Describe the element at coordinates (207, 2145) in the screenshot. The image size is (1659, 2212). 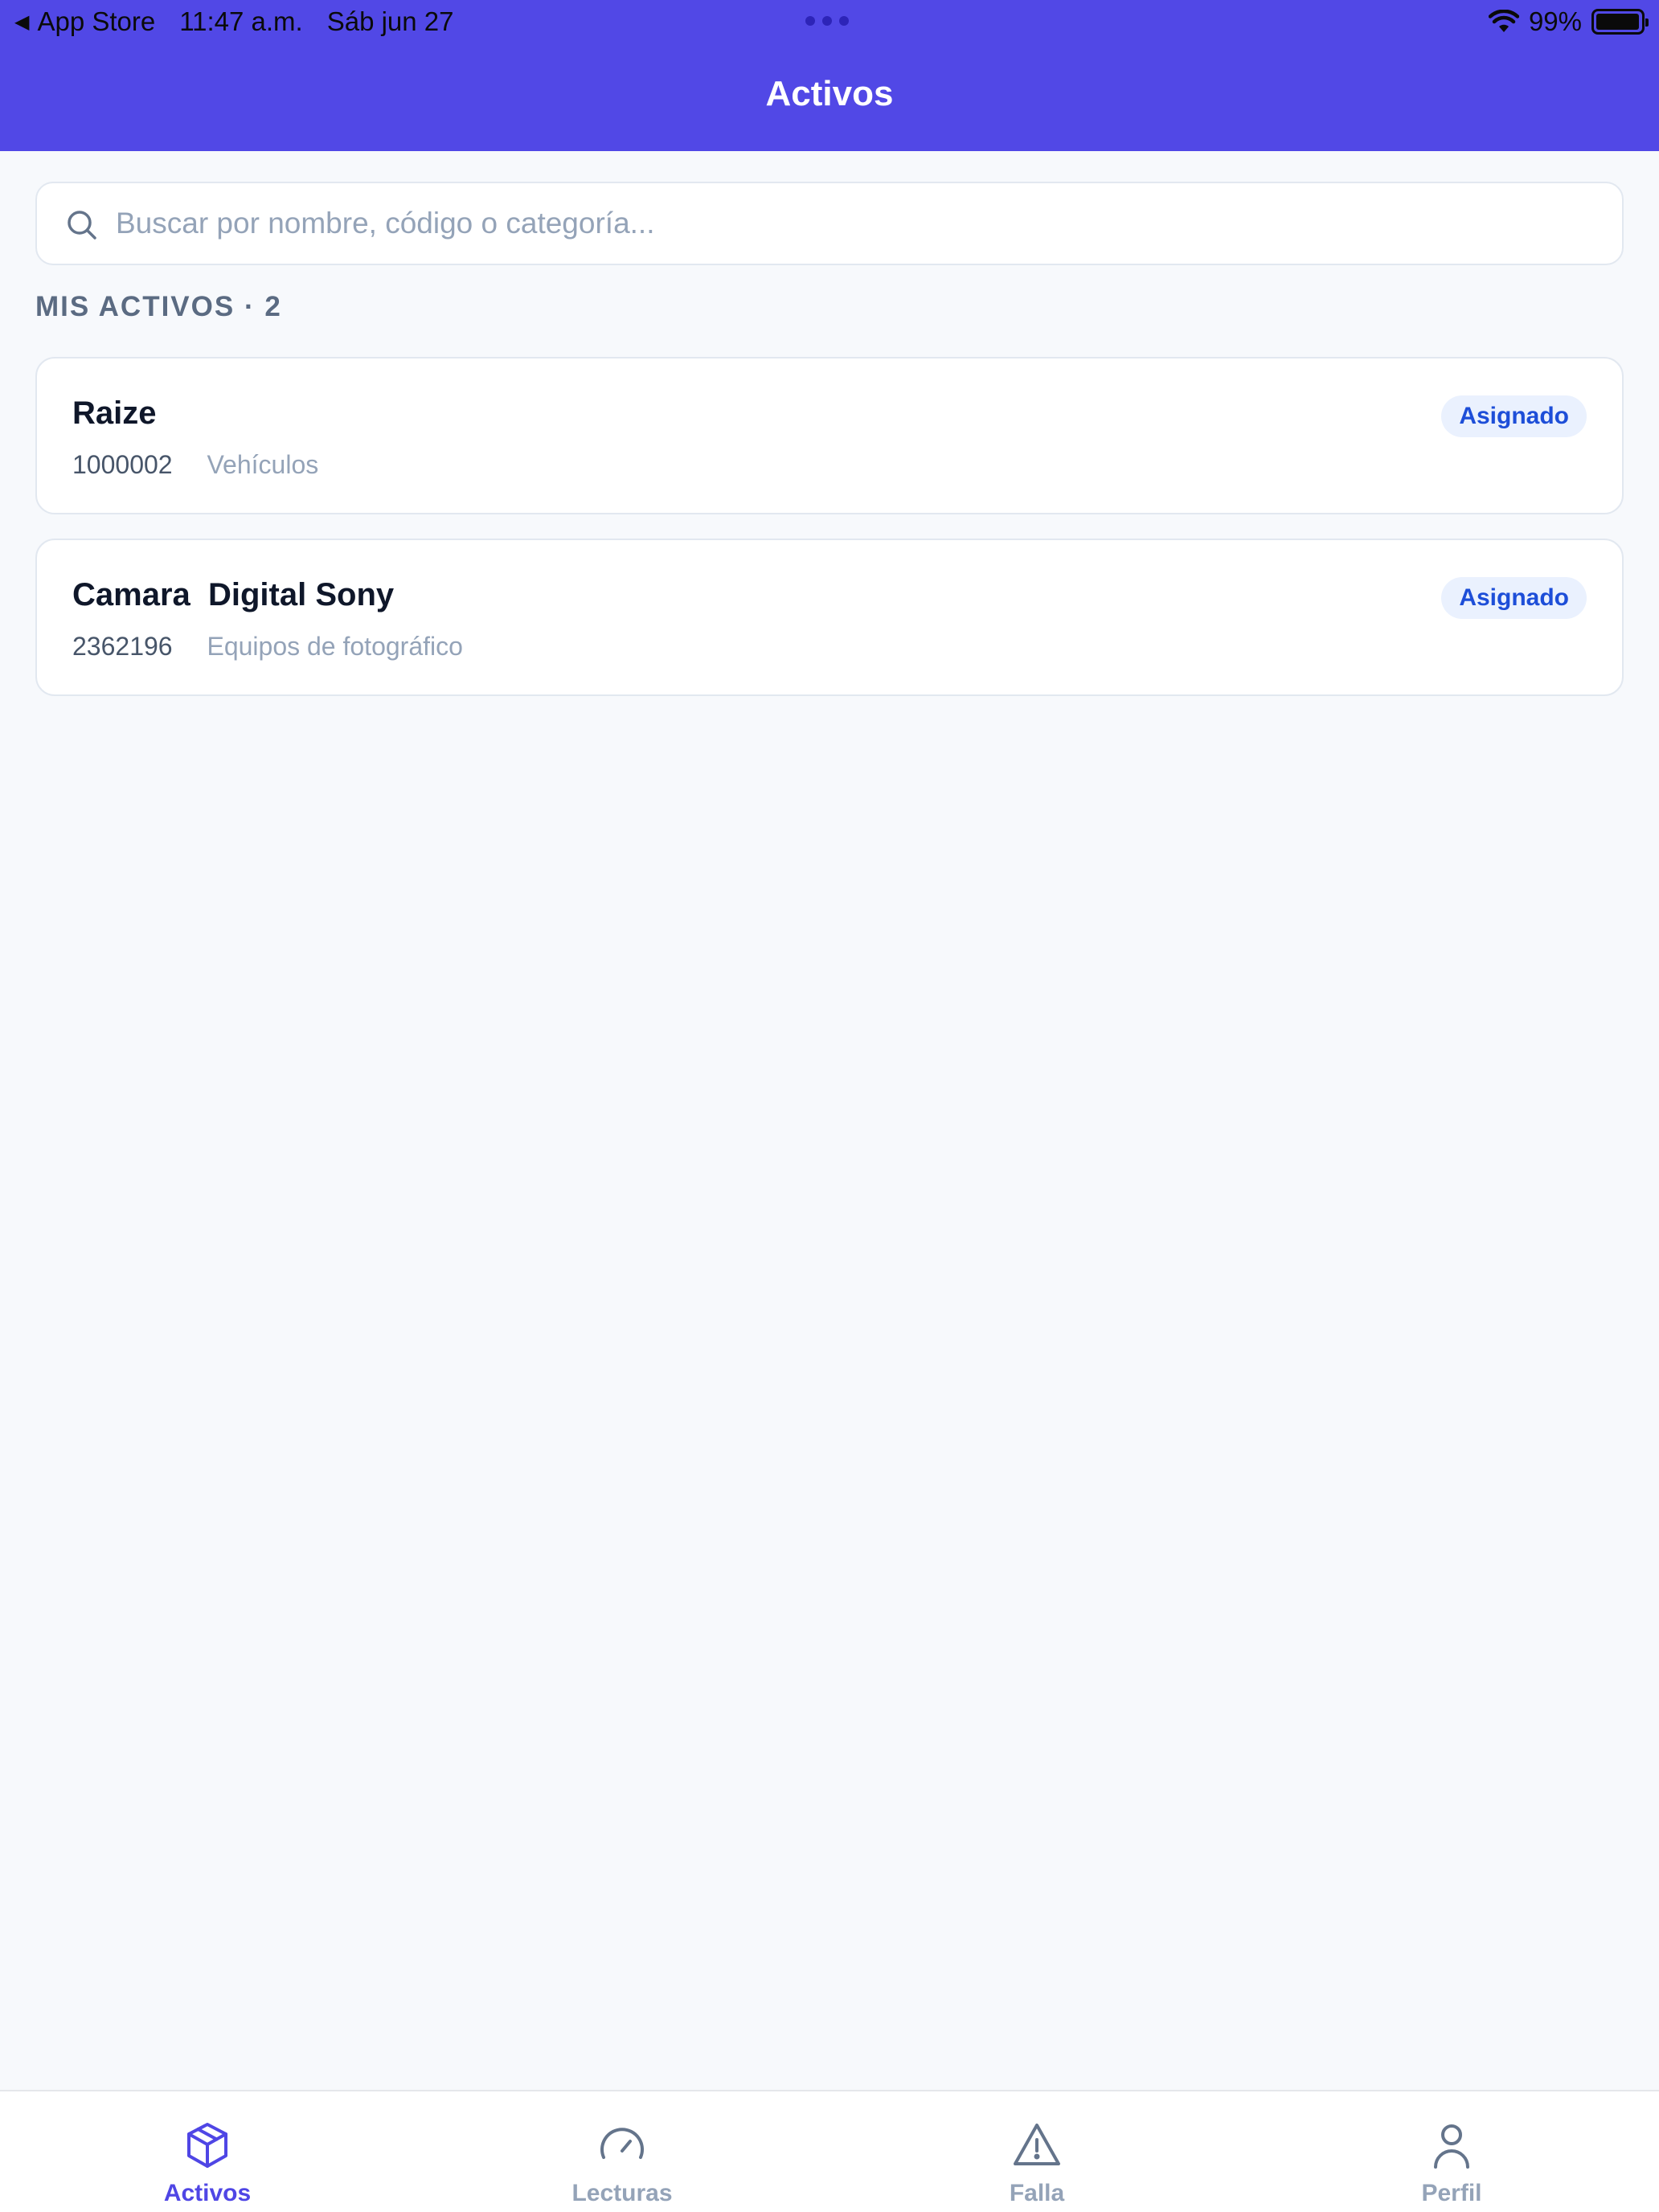
I see `box-icon` at that location.